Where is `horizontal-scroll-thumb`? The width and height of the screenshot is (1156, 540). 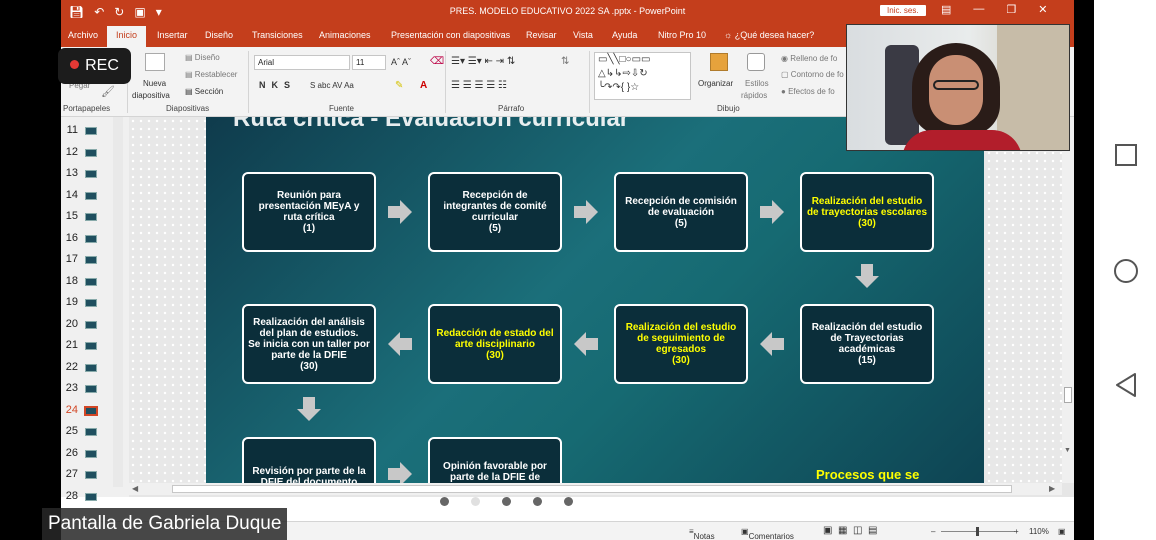
horizontal-scroll-thumb is located at coordinates (592, 489).